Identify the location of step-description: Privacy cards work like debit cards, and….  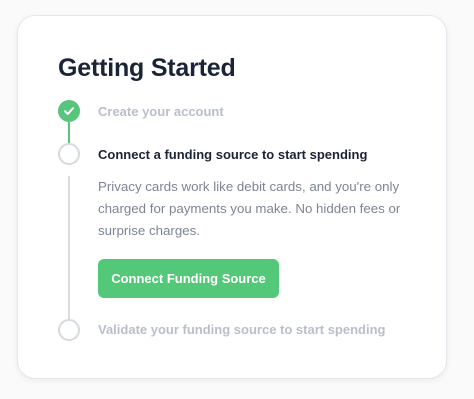
(249, 208).